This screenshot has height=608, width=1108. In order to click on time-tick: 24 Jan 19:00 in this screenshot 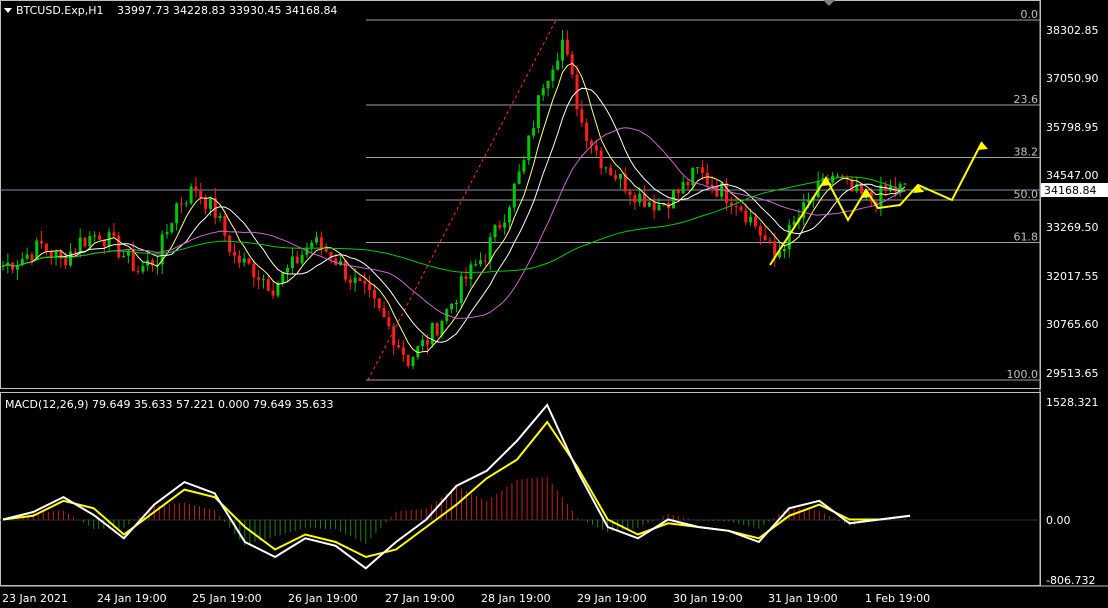, I will do `click(132, 598)`.